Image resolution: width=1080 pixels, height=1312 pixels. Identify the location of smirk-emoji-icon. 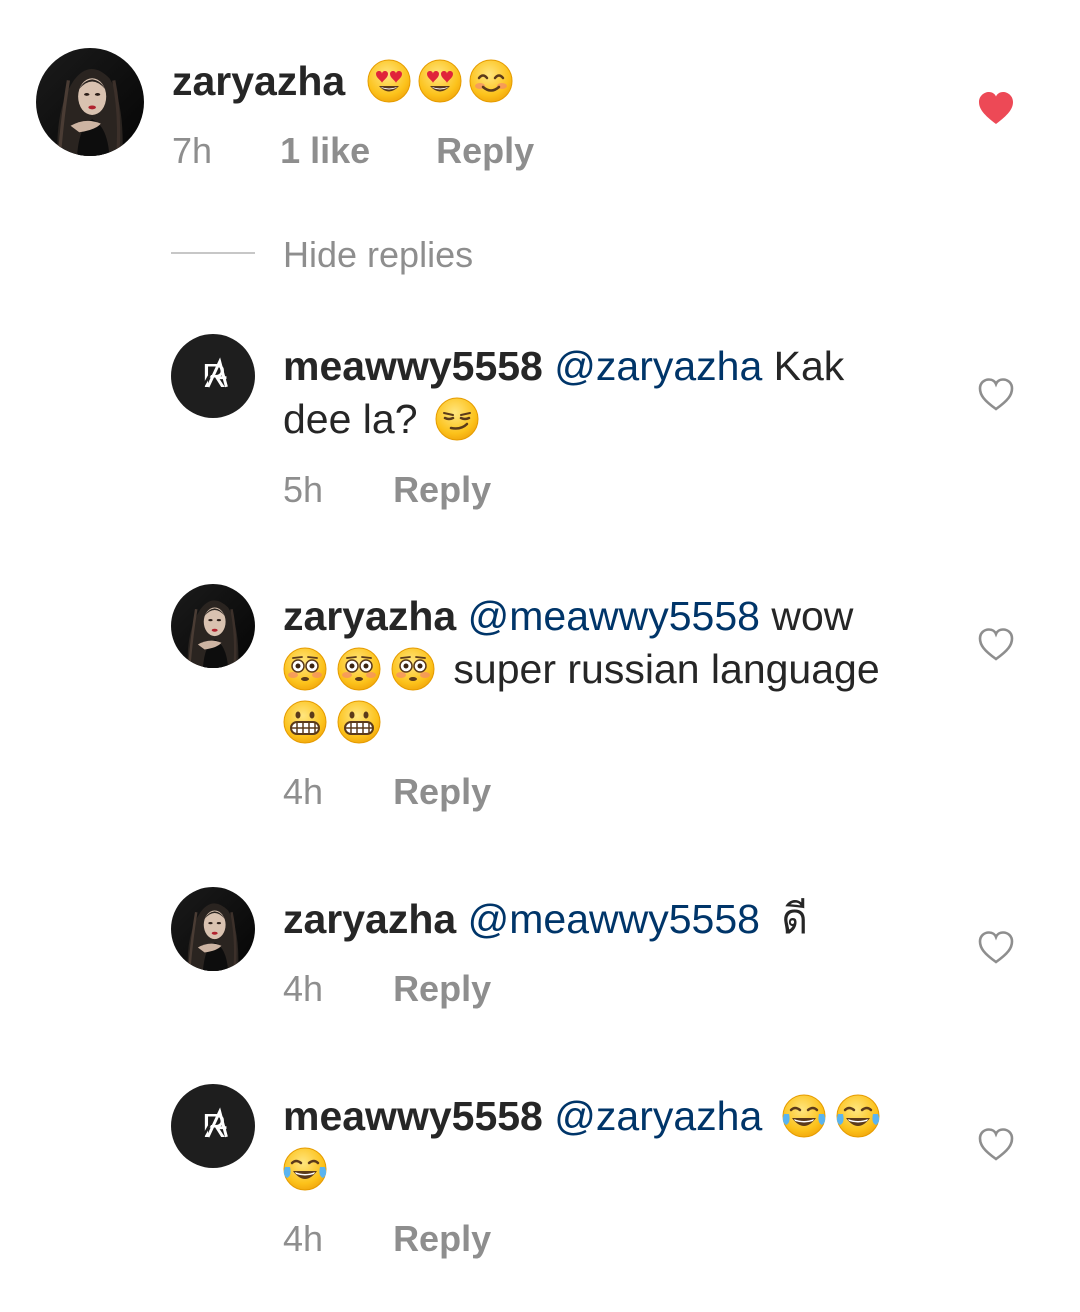
(457, 419).